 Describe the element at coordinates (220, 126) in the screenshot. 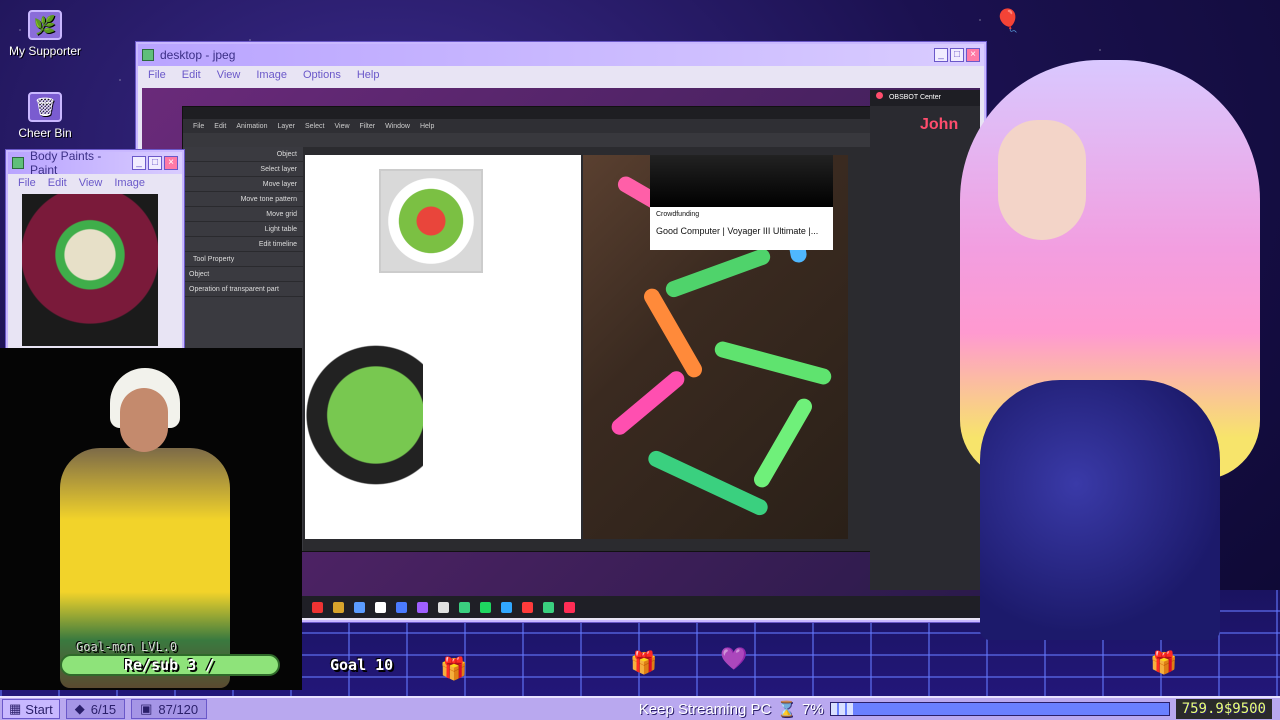

I see `csp-menu-edit: Edit` at that location.